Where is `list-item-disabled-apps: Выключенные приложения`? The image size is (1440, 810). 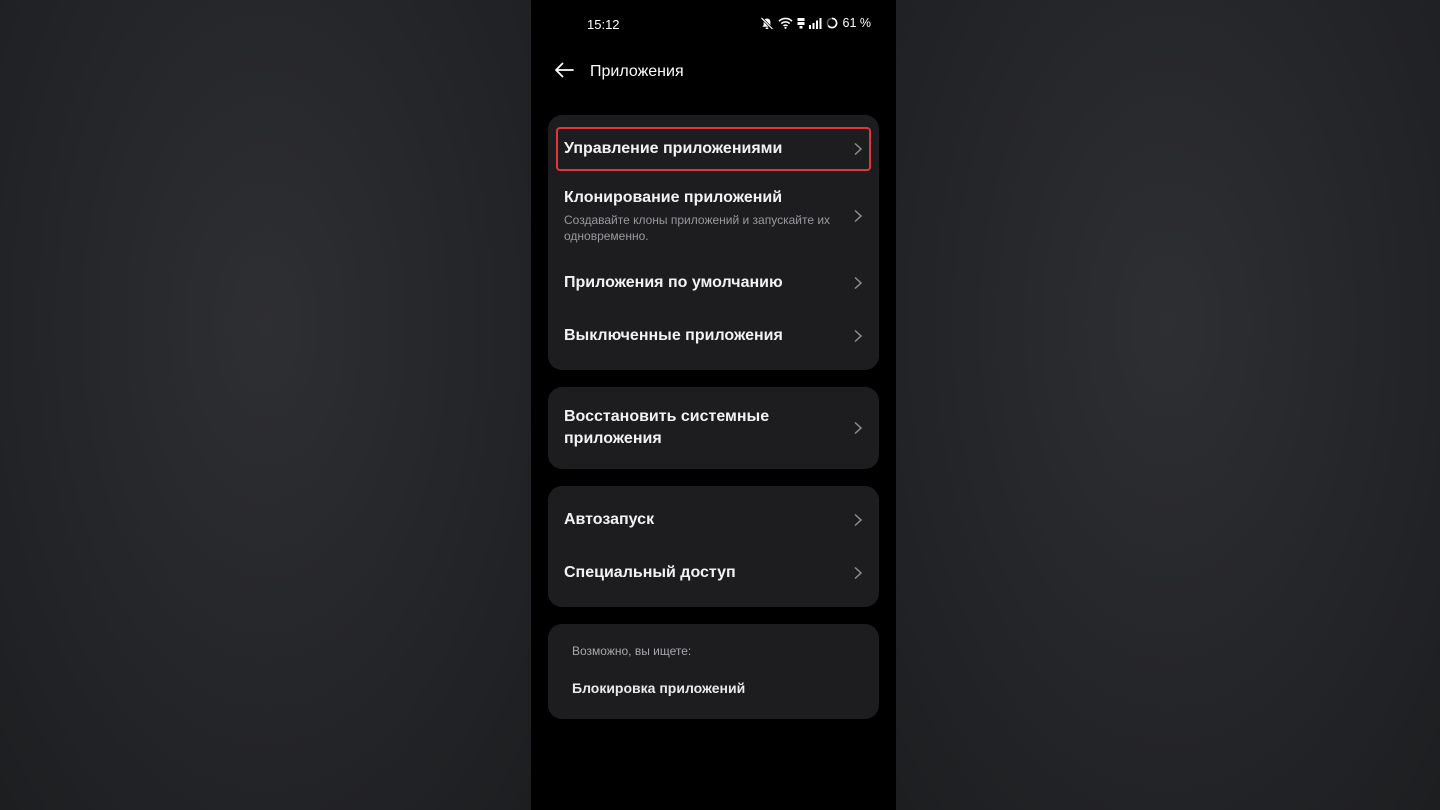 list-item-disabled-apps: Выключенные приложения is located at coordinates (713, 336).